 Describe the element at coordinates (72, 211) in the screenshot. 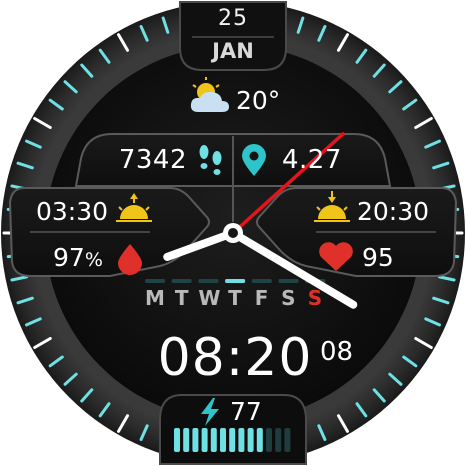

I see `sunrise-time: 03:30` at that location.